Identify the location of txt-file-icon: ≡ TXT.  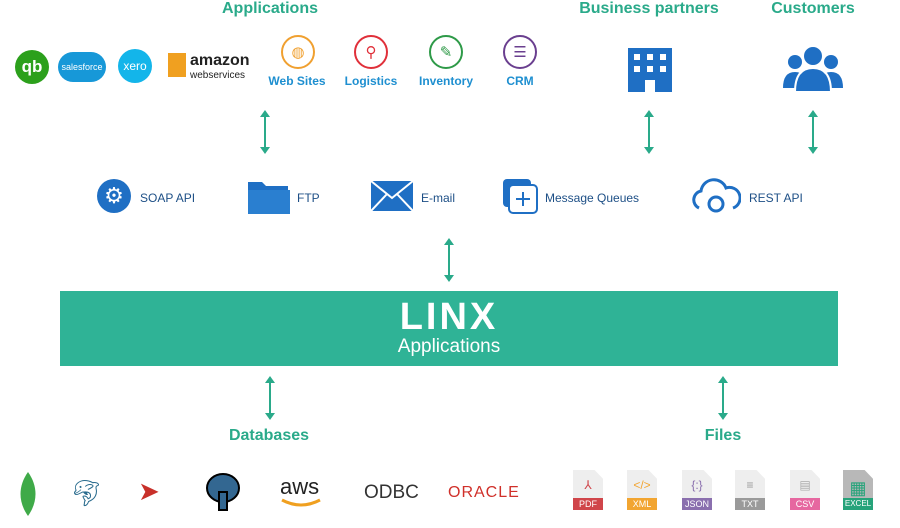
(750, 490).